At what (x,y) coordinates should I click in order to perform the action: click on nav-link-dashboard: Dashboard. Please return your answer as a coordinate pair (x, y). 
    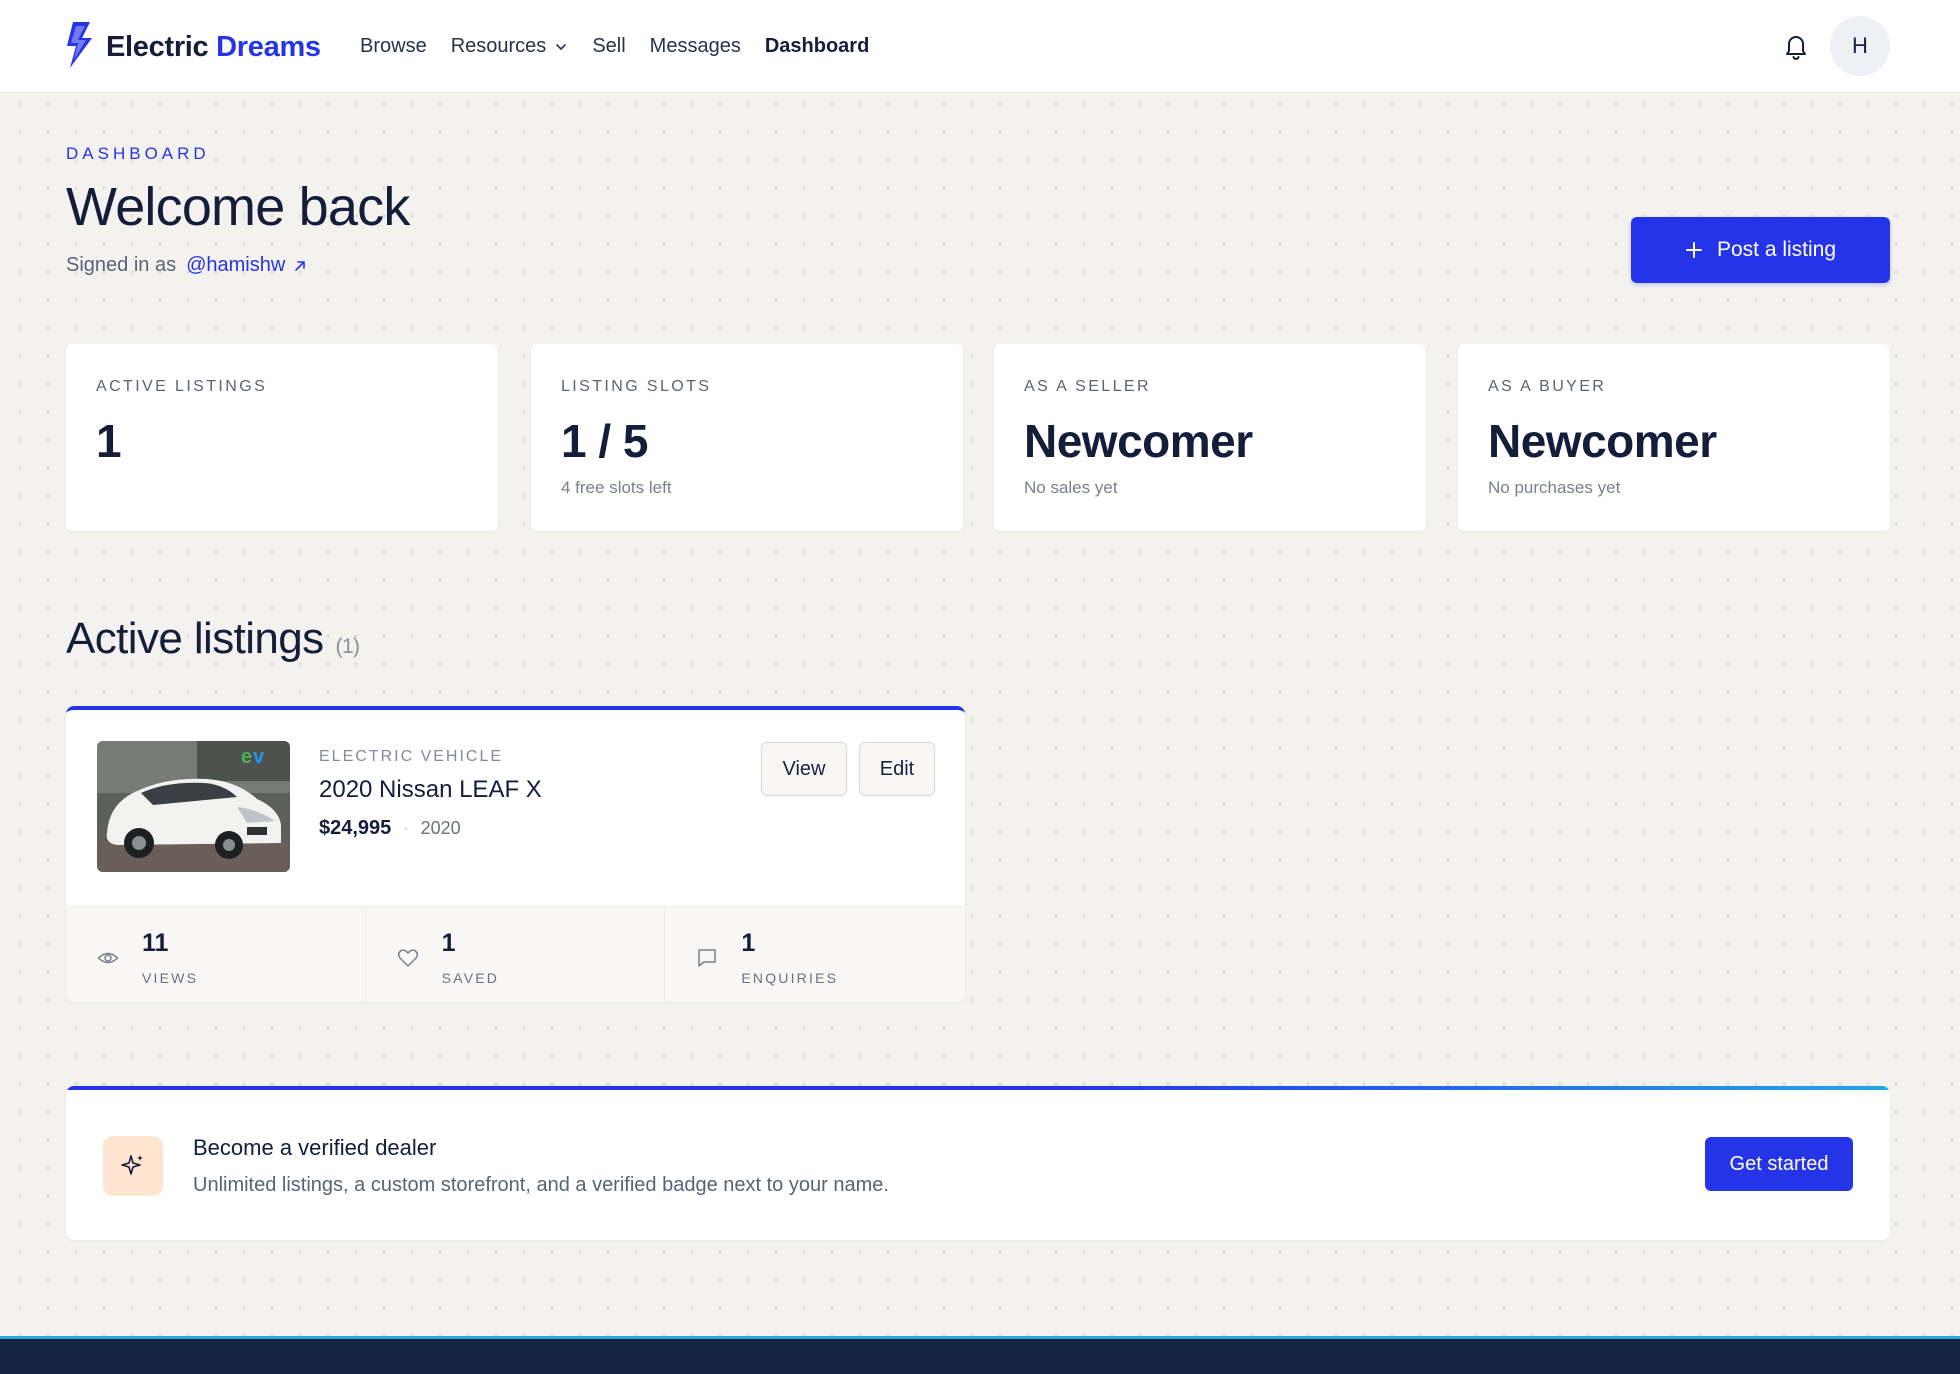
    Looking at the image, I should click on (817, 46).